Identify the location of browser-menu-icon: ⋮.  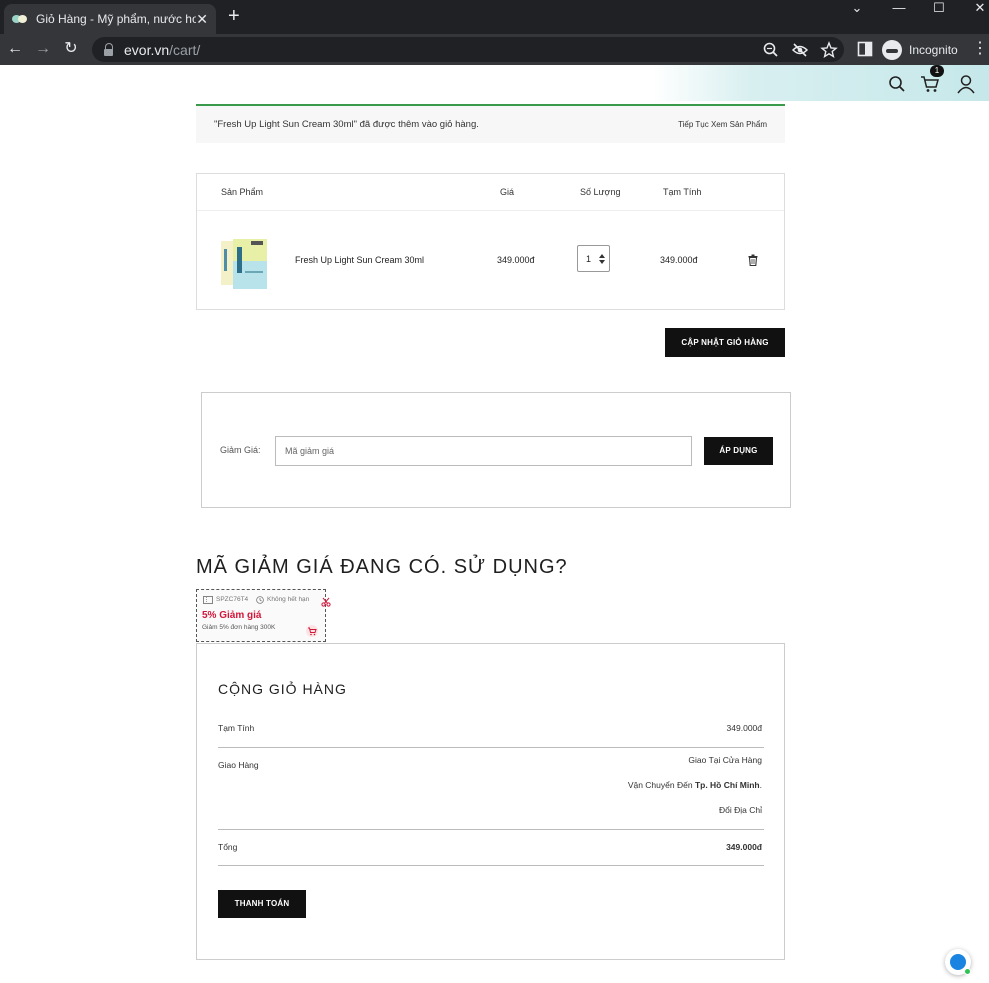
(980, 49).